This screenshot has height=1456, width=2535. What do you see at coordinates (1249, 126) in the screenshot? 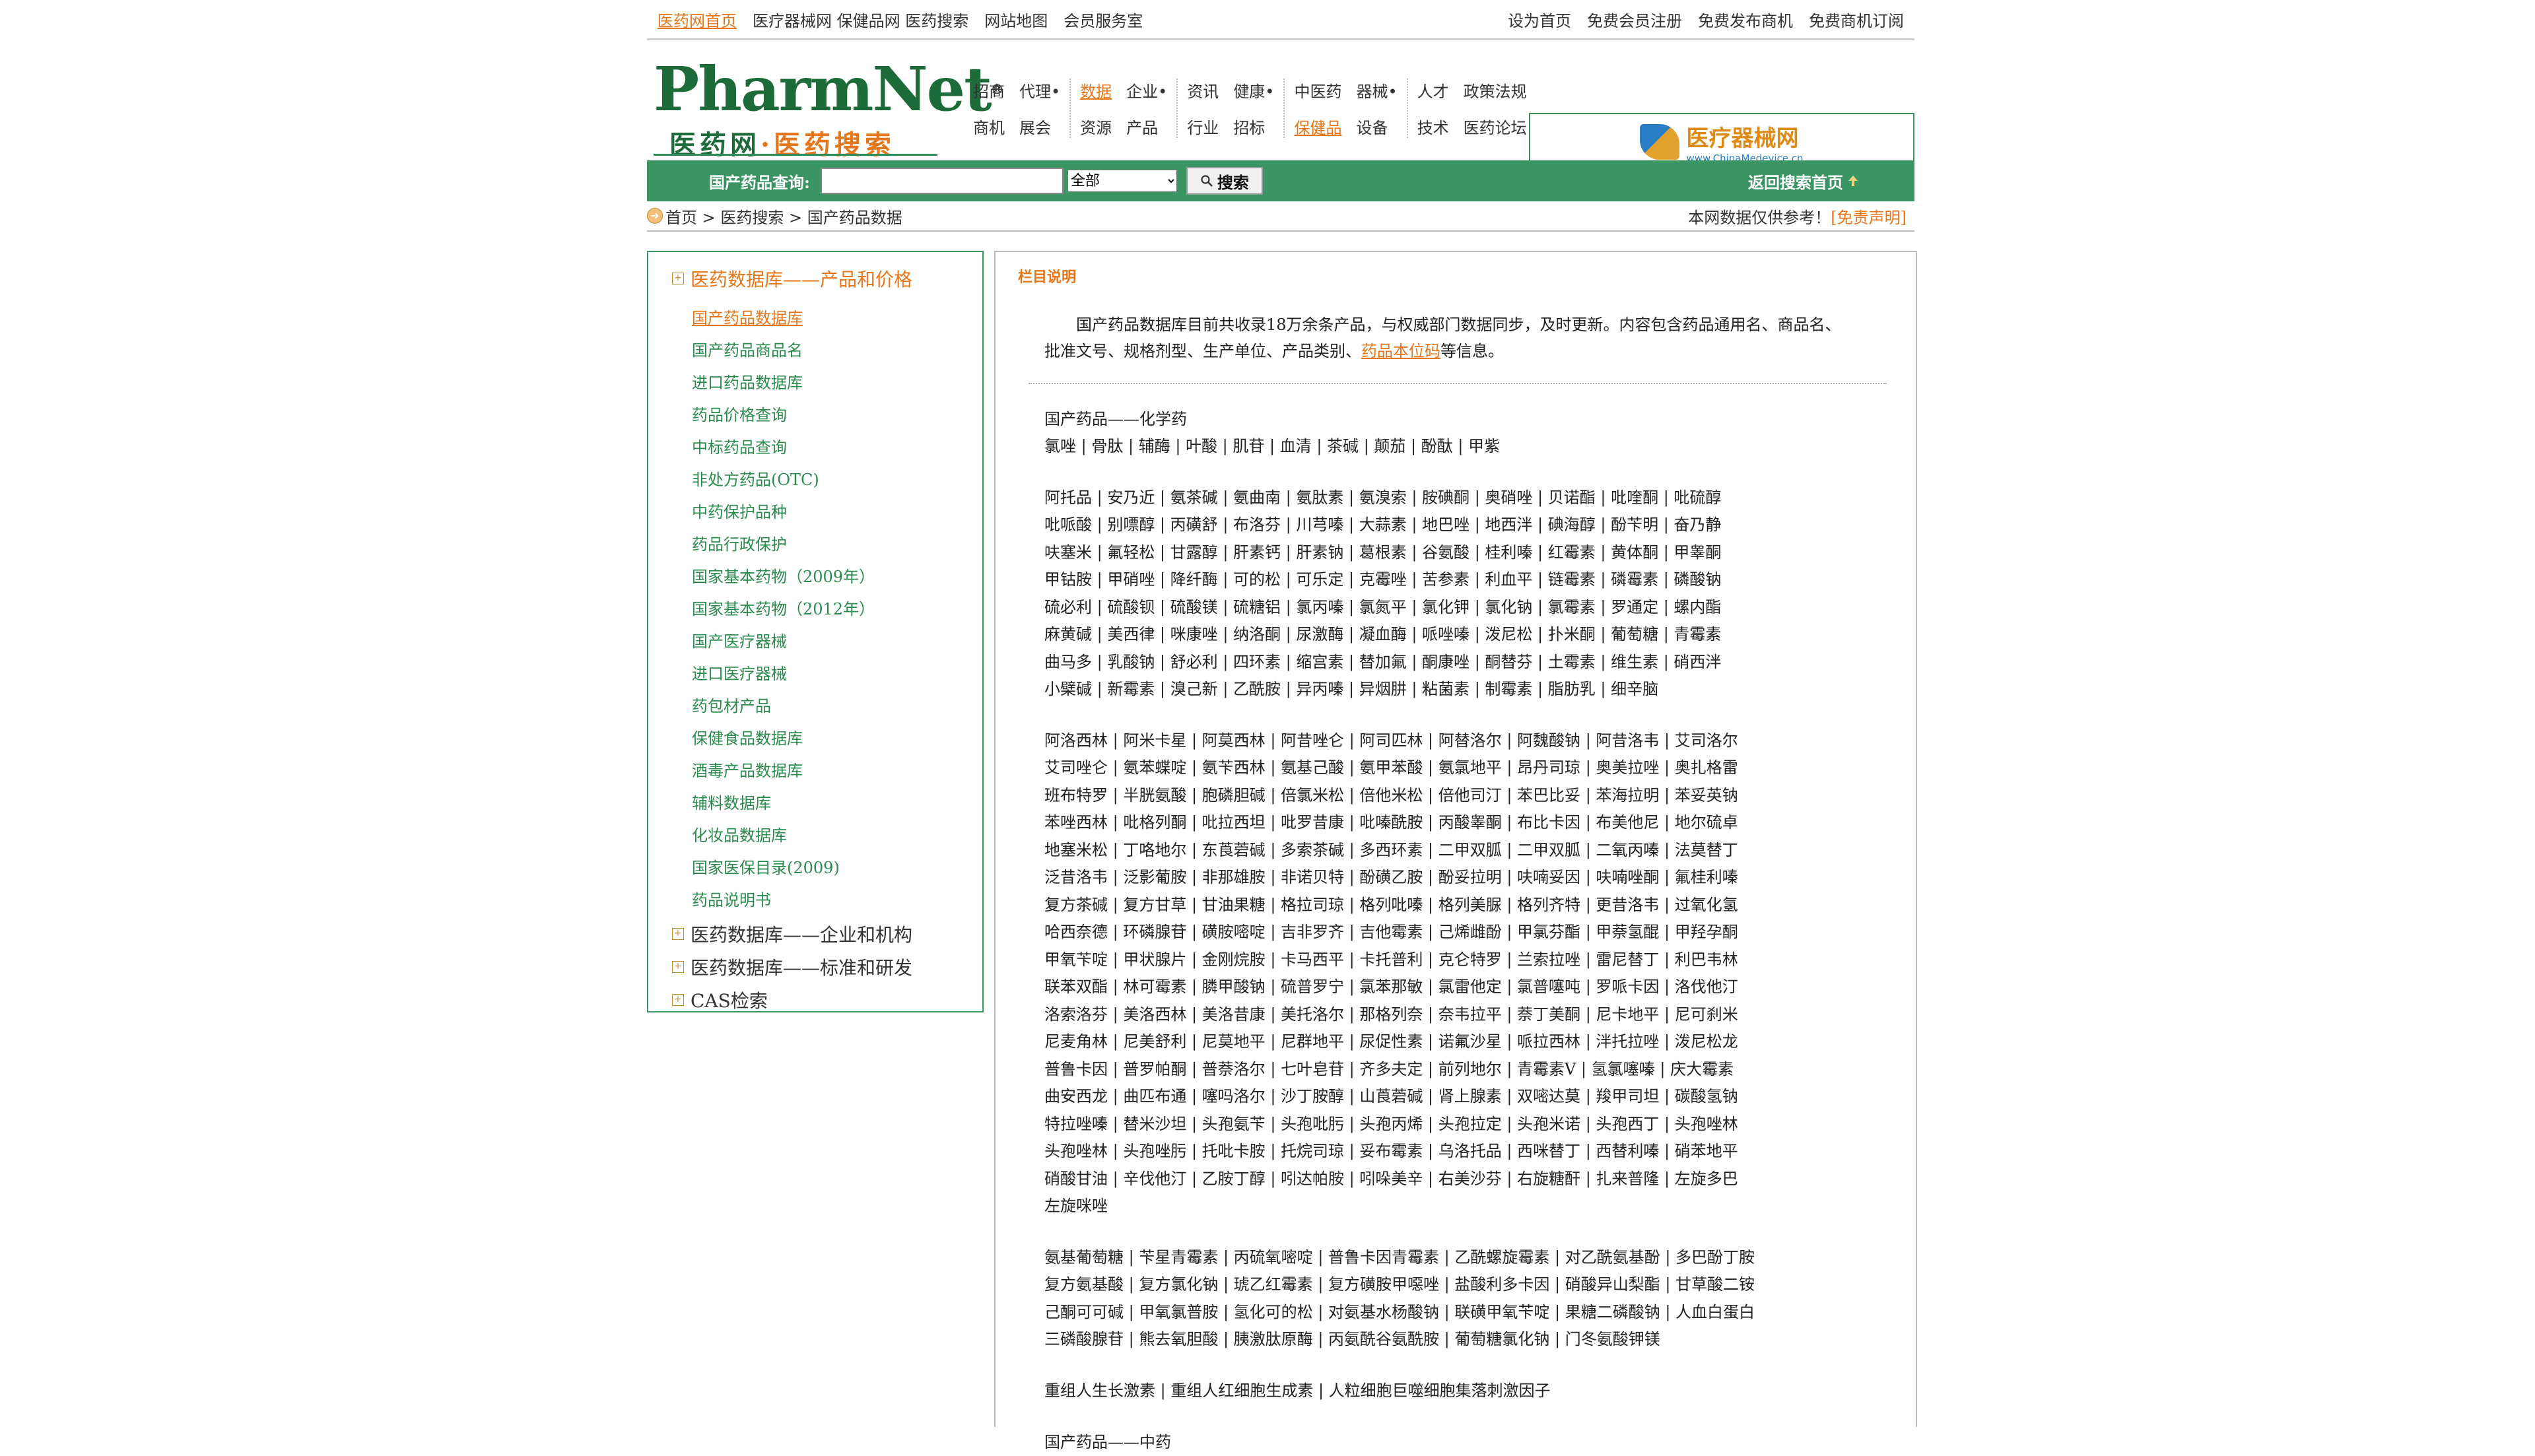
I see `nav-zhaobiao: 招标` at bounding box center [1249, 126].